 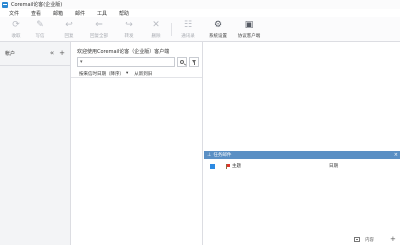 I want to click on account-title: 欢迎使用Coremail论客（企业版）客户端, so click(x=123, y=52).